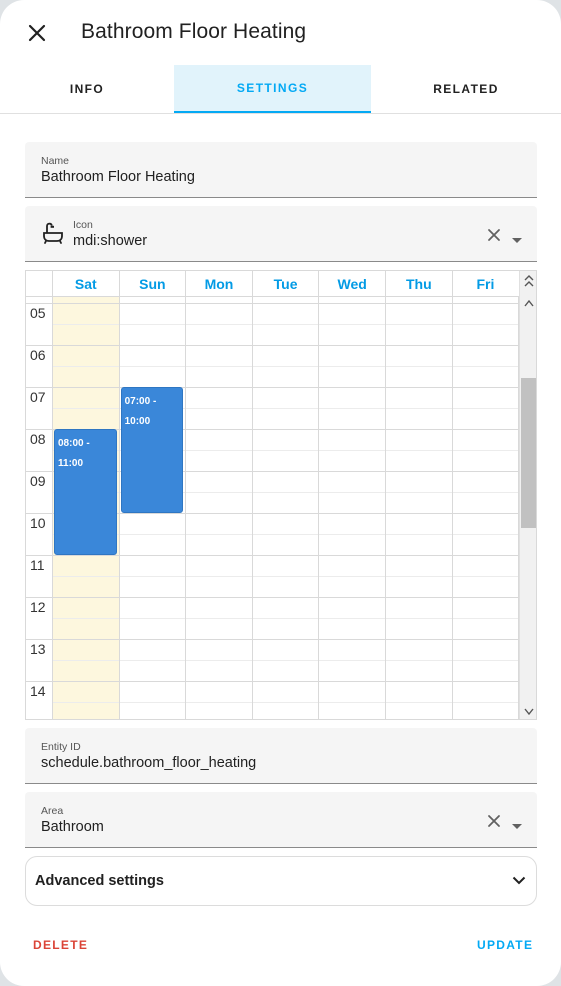 The height and width of the screenshot is (986, 561). I want to click on tab-bar: INFO SETTINGS RELATED, so click(280, 89).